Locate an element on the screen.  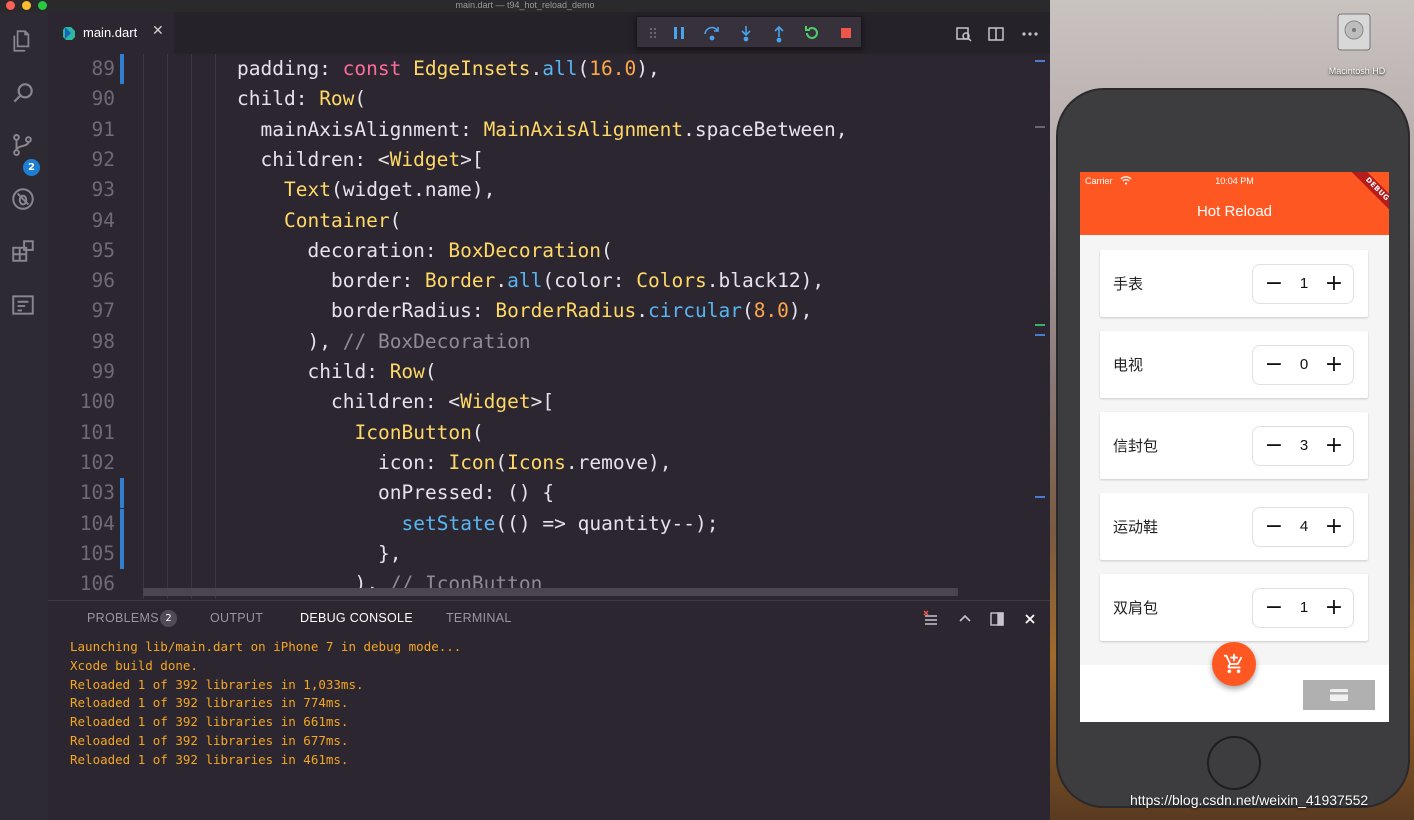
code-line: 93 Text(widget.name), is located at coordinates (543, 190).